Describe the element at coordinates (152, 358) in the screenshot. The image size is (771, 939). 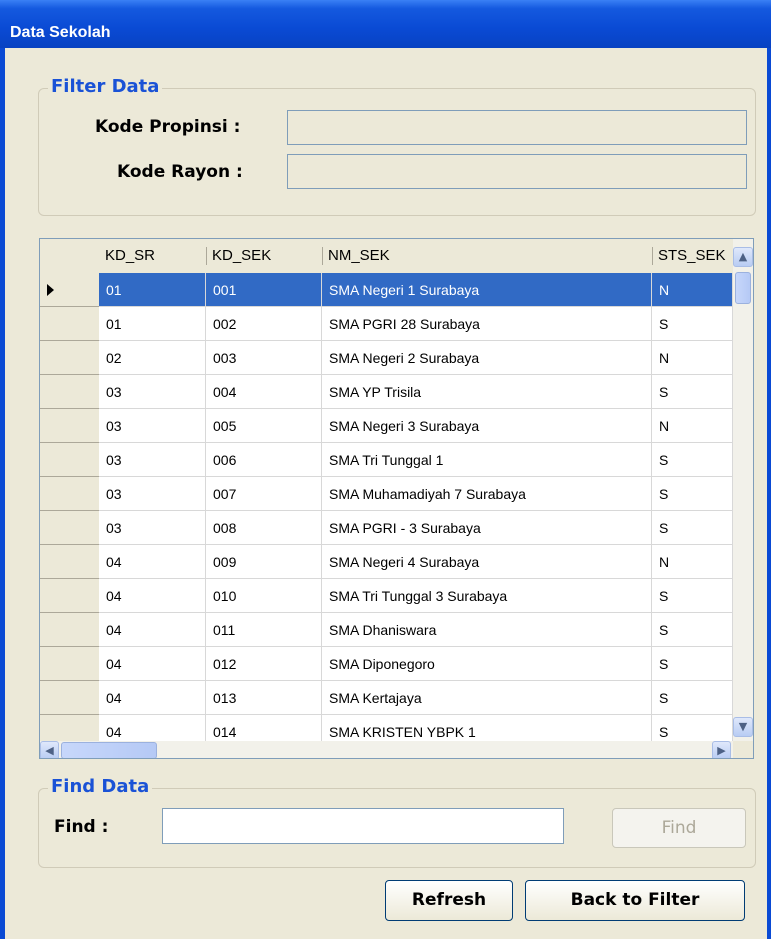
I see `table-cell: 02` at that location.